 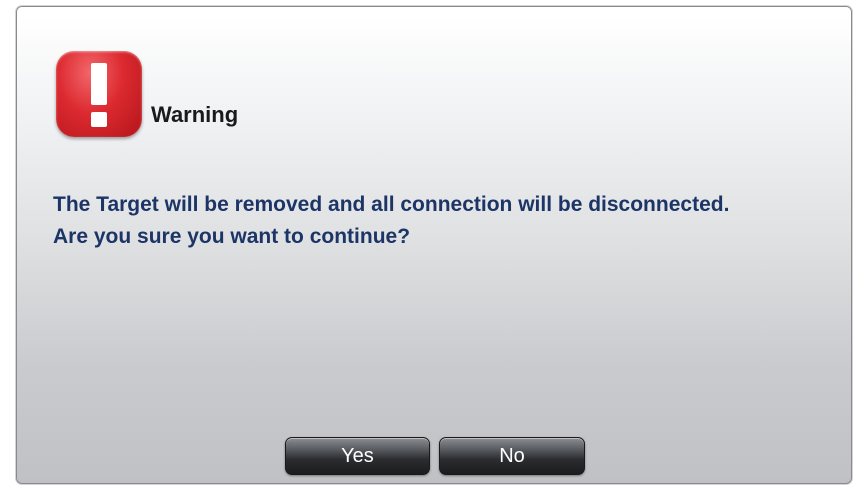 I want to click on no-button: No, so click(x=512, y=456).